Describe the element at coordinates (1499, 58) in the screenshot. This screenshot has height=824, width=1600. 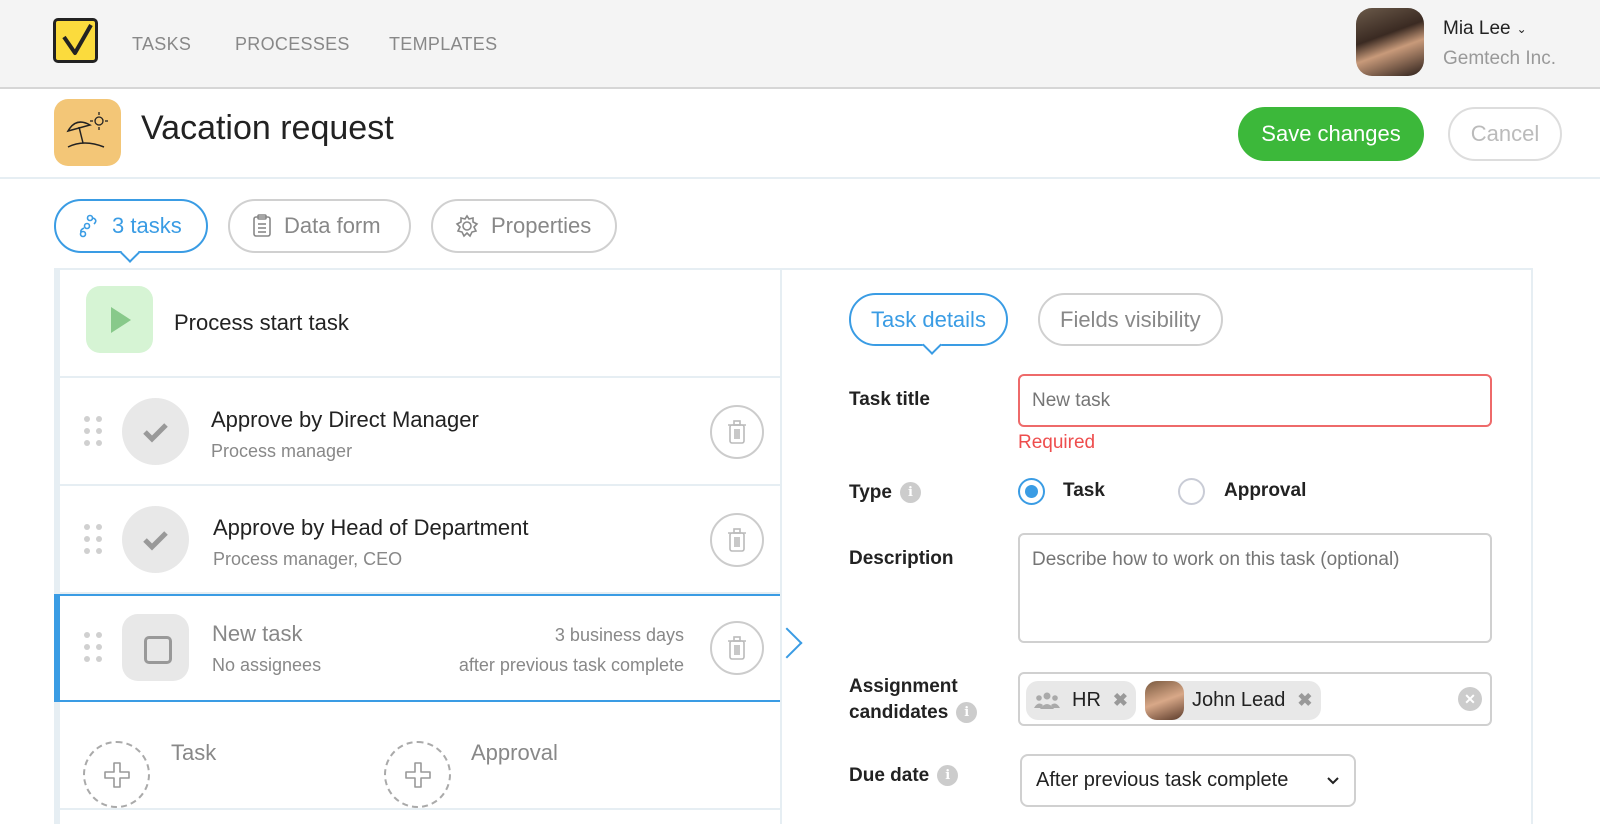
I see `user-org: Gemtech Inc.` at that location.